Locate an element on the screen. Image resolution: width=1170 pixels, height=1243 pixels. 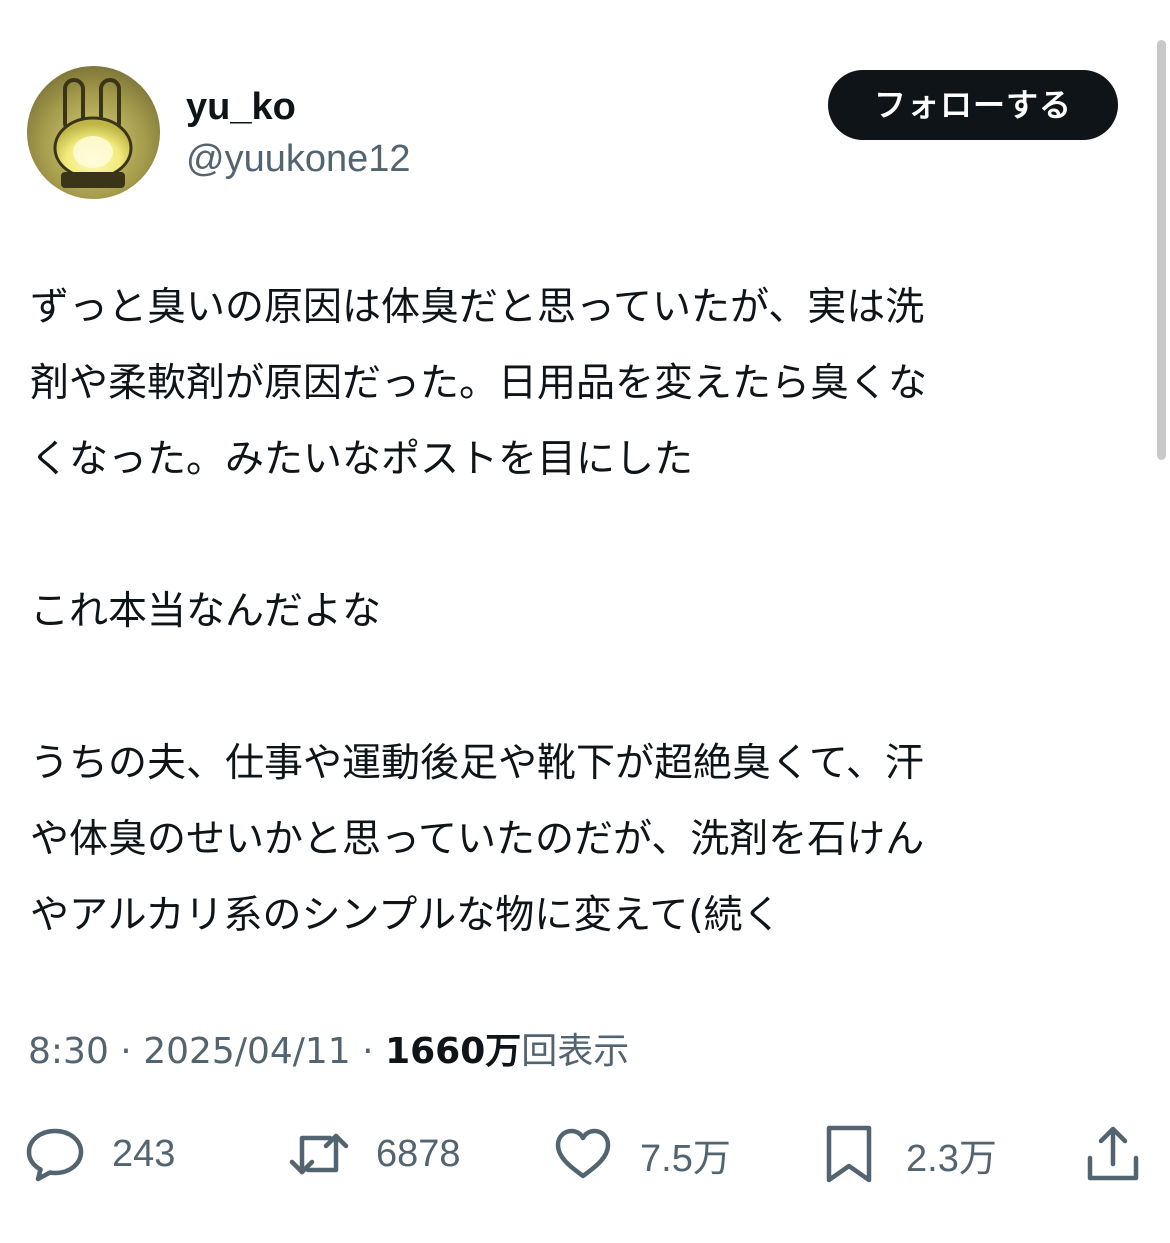
tweet-line: ずっと臭いの原因は体臭だと思っていたが、実は洗 is located at coordinates (477, 307).